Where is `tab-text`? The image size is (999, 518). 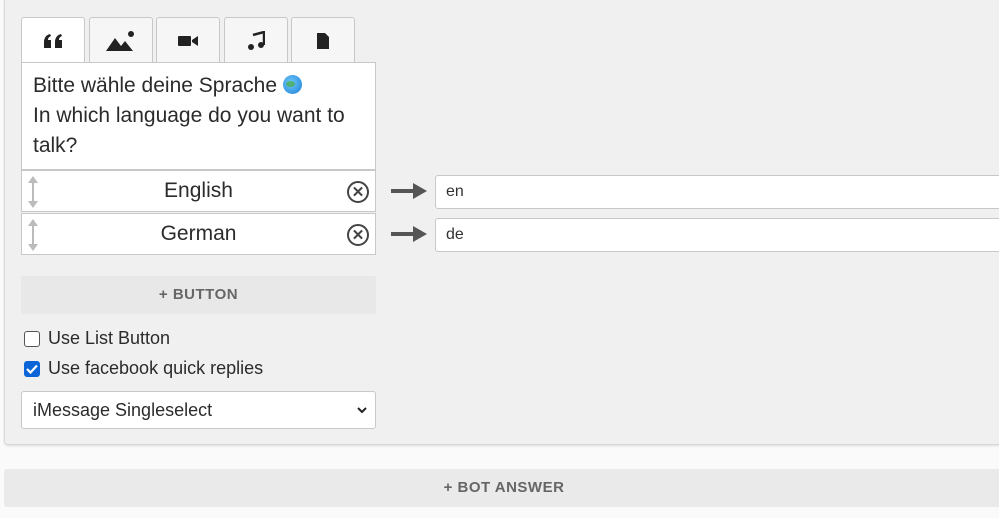
tab-text is located at coordinates (53, 40).